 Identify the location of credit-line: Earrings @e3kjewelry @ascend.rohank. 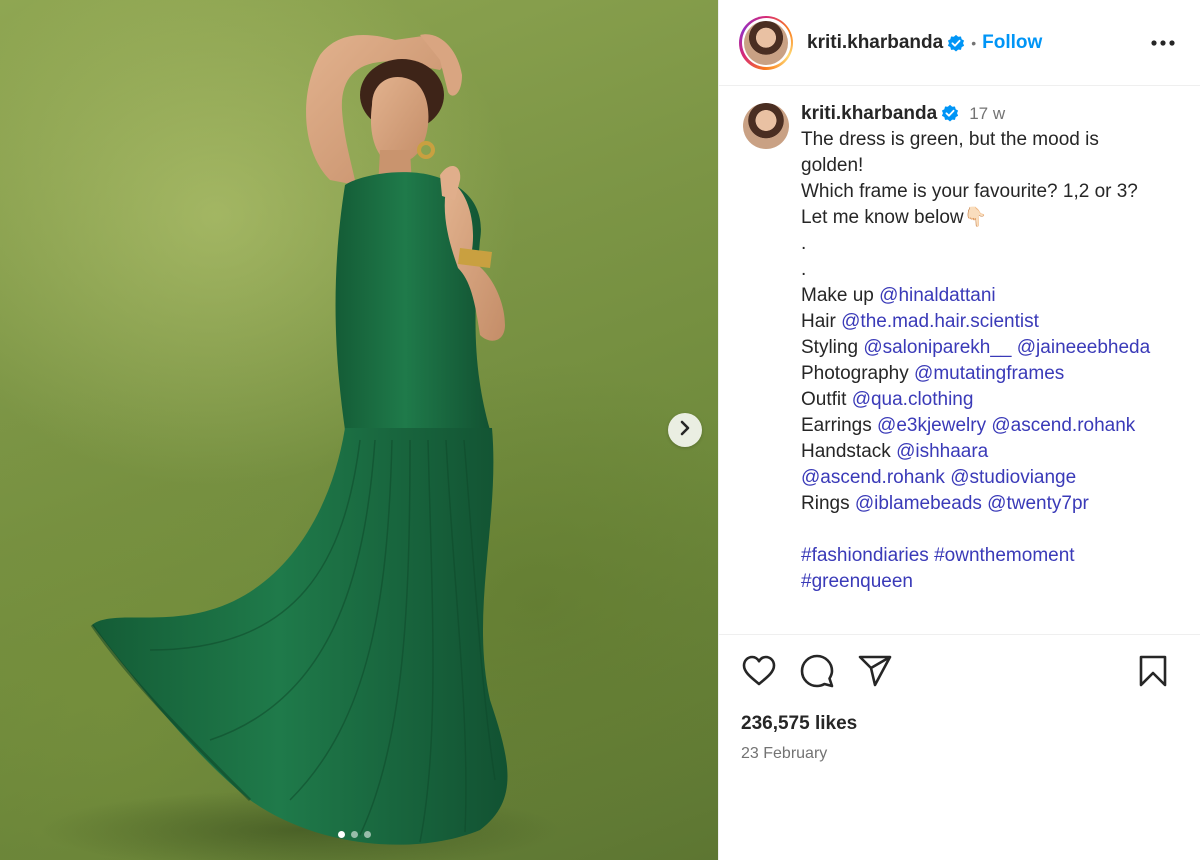
(975, 426).